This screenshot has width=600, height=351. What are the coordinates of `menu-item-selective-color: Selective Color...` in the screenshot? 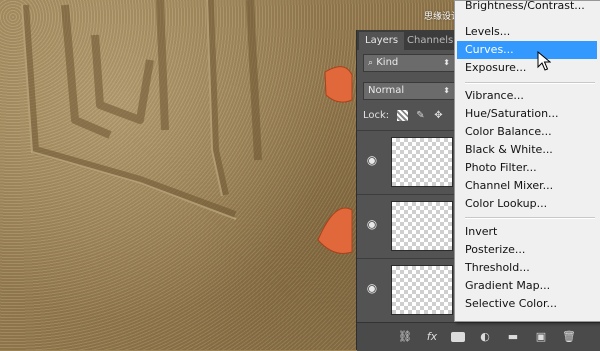 It's located at (527, 304).